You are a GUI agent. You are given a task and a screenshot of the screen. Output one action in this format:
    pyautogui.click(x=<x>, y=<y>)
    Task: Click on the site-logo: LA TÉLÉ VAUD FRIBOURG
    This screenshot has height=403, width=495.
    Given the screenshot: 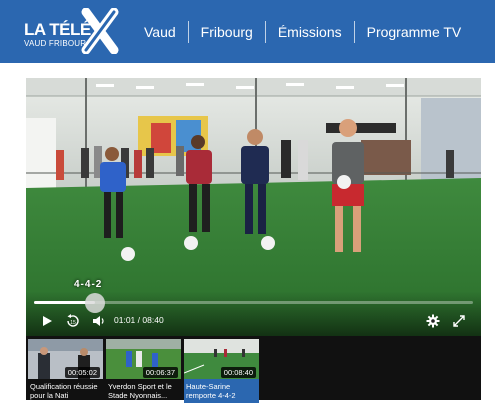 What is the action you would take?
    pyautogui.click(x=71, y=31)
    